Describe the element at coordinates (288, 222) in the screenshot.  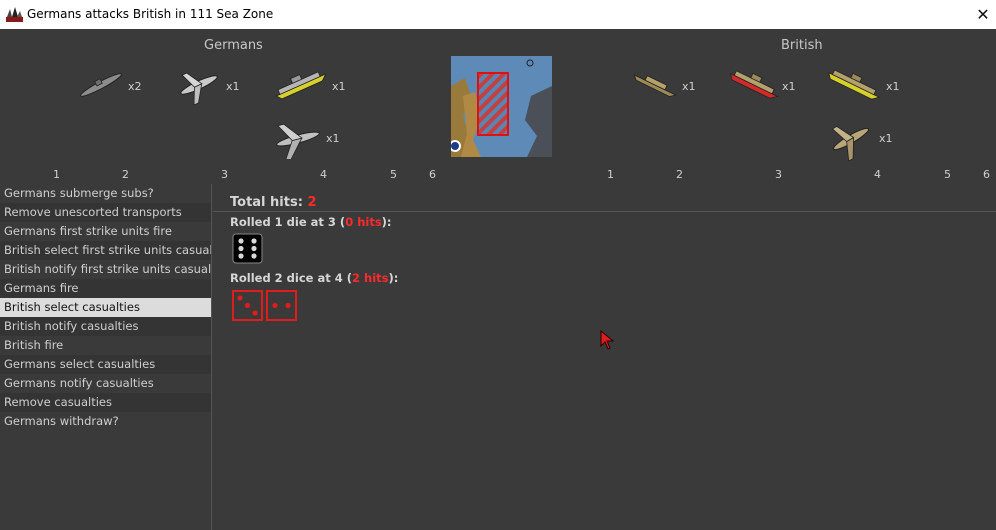
I see `roll-text: Rolled 1 die at 3 (` at that location.